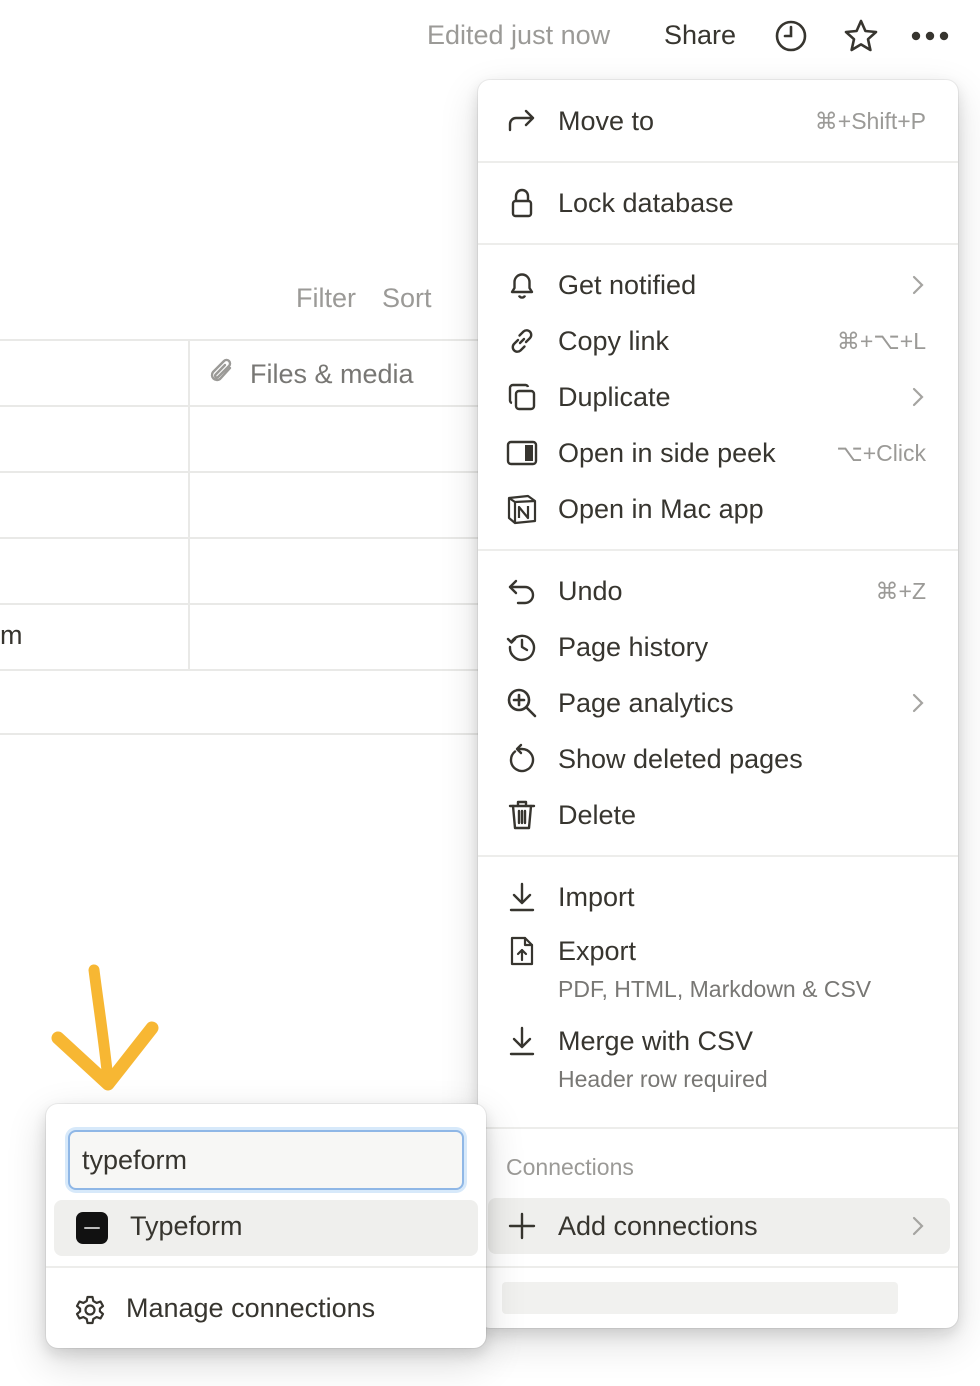 Image resolution: width=980 pixels, height=1386 pixels. I want to click on column-header-label: Files & media, so click(332, 374).